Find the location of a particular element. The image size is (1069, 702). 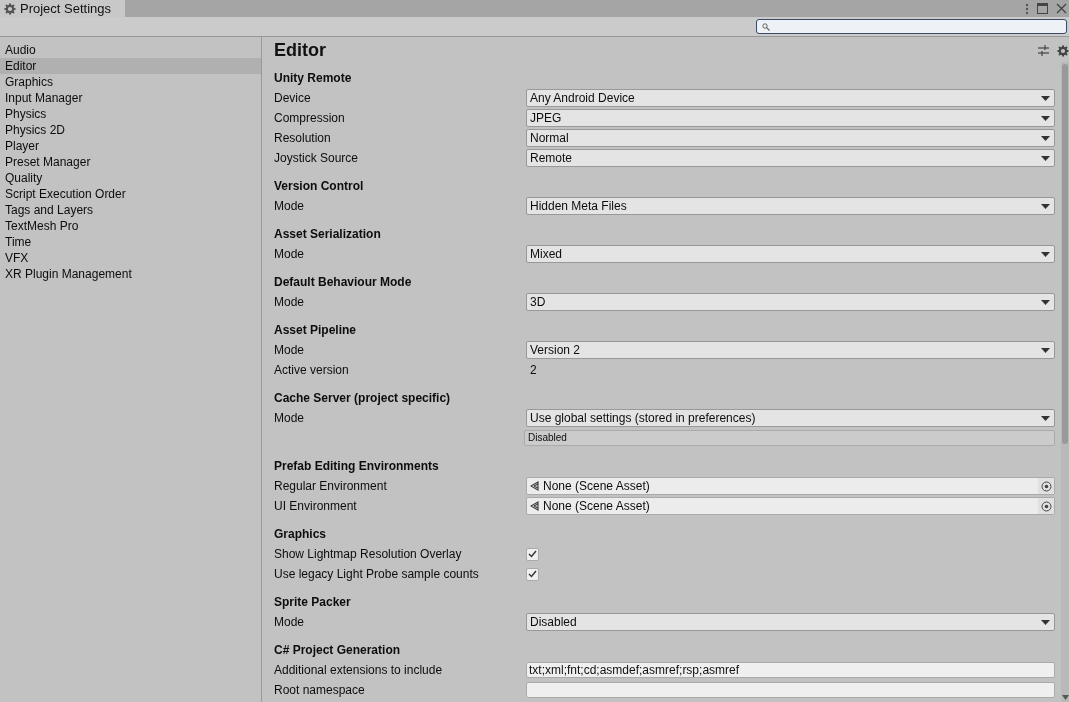

section-header: Unity Remote is located at coordinates (313, 78).